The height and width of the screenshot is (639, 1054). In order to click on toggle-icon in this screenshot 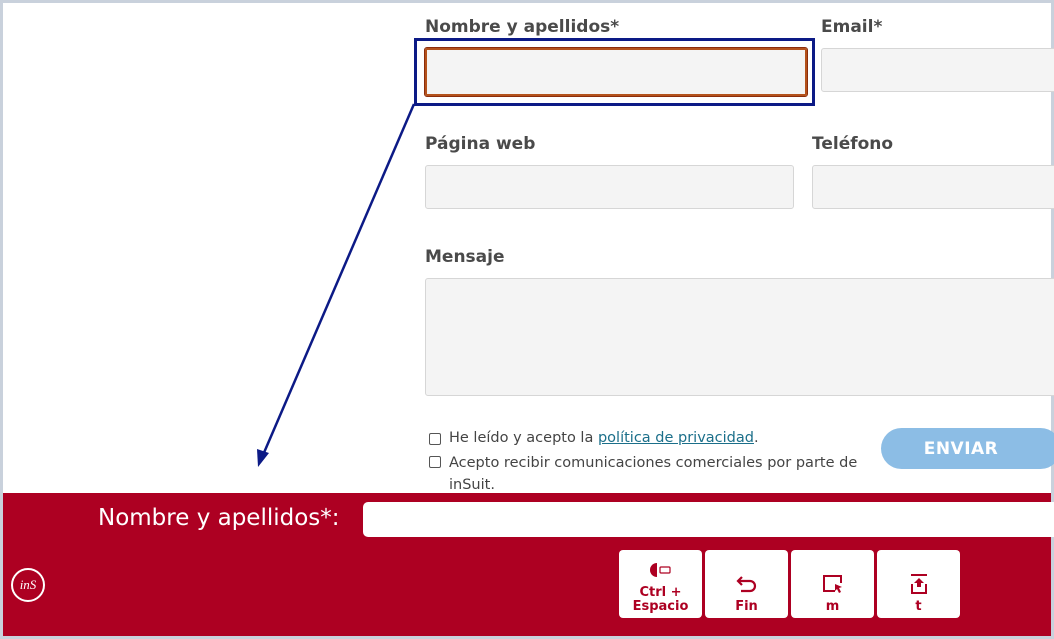, I will do `click(661, 570)`.